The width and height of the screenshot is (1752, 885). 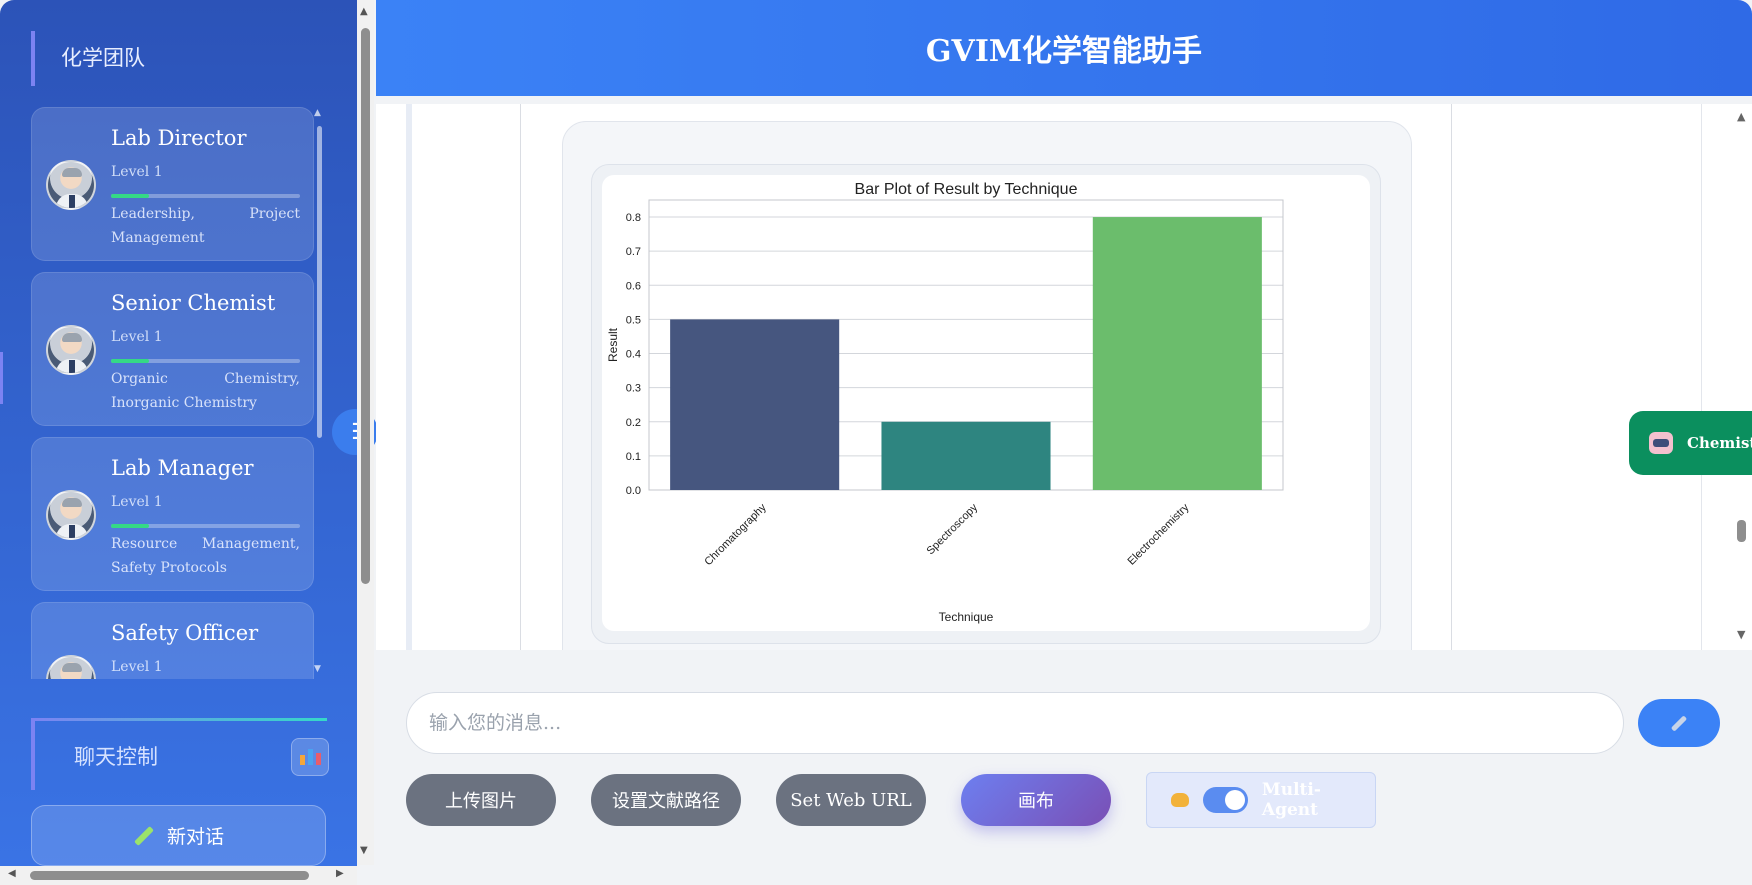 What do you see at coordinates (144, 835) in the screenshot?
I see `pen-icon` at bounding box center [144, 835].